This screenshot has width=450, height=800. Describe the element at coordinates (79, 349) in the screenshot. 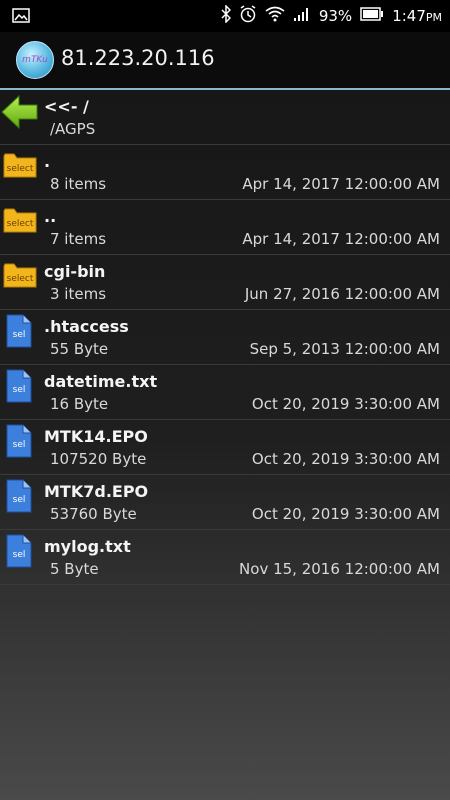

I see `file-detail: 55 Byte` at that location.